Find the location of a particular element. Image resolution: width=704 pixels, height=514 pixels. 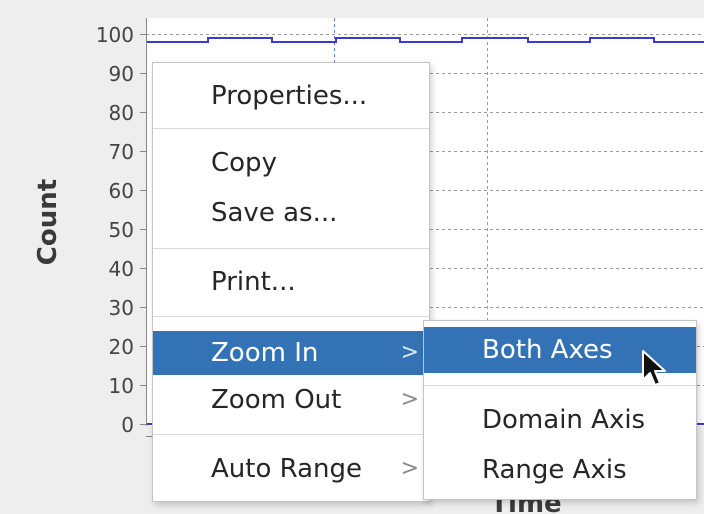

menu-item-label: Zoom Out is located at coordinates (276, 400).